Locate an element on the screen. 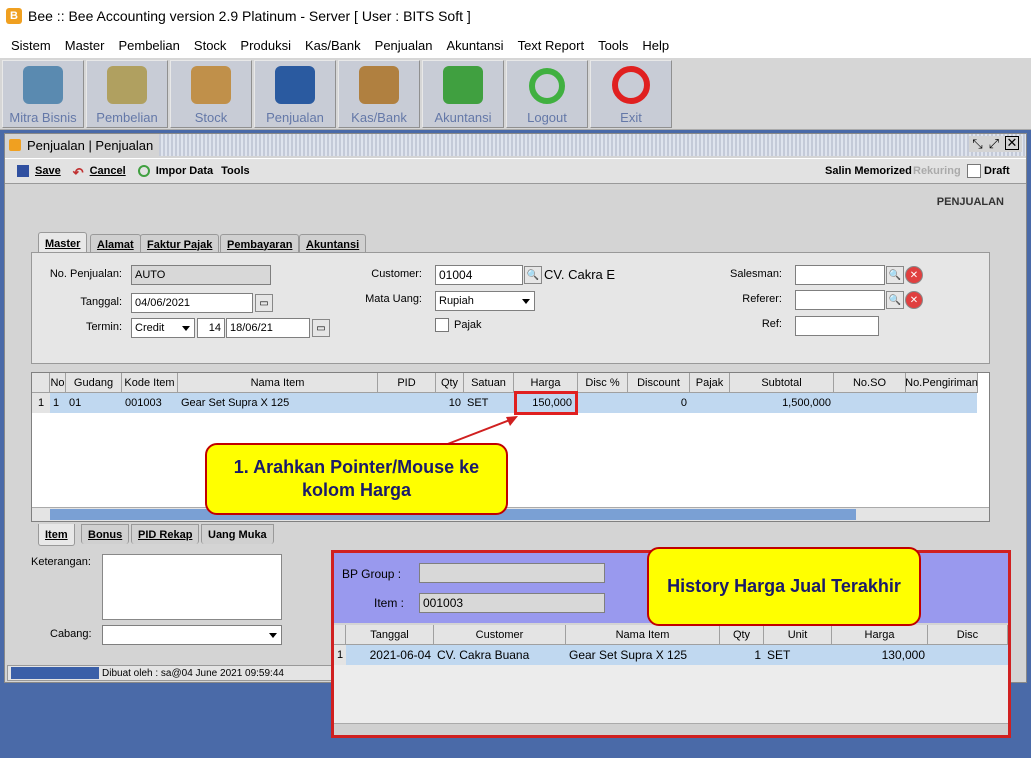 This screenshot has width=1031, height=758. tab-label: Alamat is located at coordinates (115, 244).